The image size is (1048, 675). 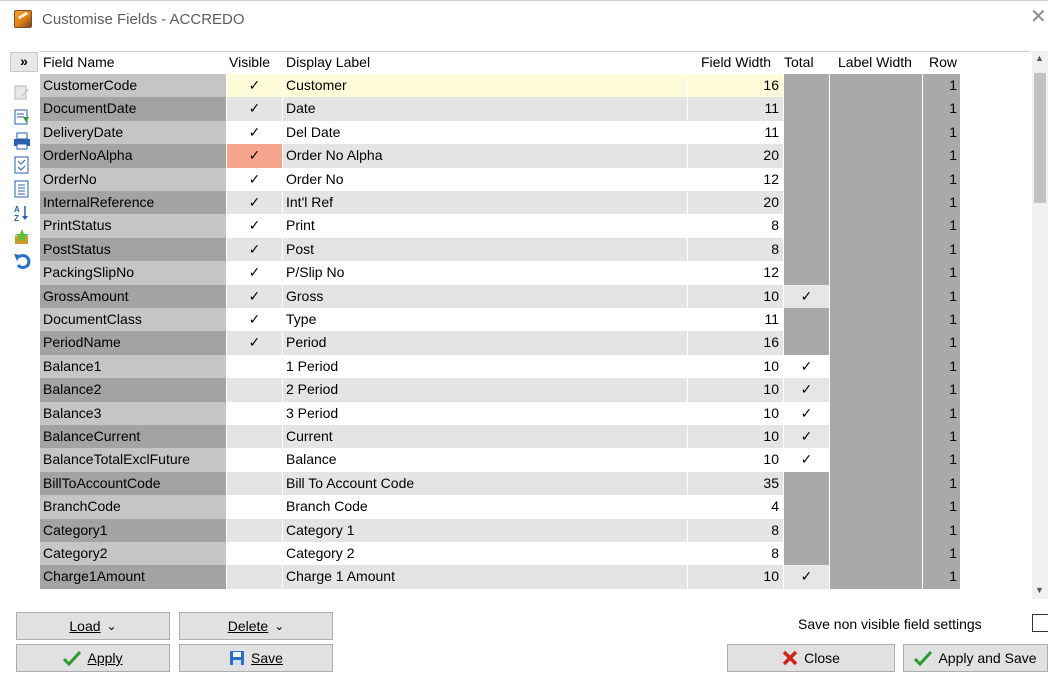 I want to click on header-field-width: Field Width, so click(x=736, y=62).